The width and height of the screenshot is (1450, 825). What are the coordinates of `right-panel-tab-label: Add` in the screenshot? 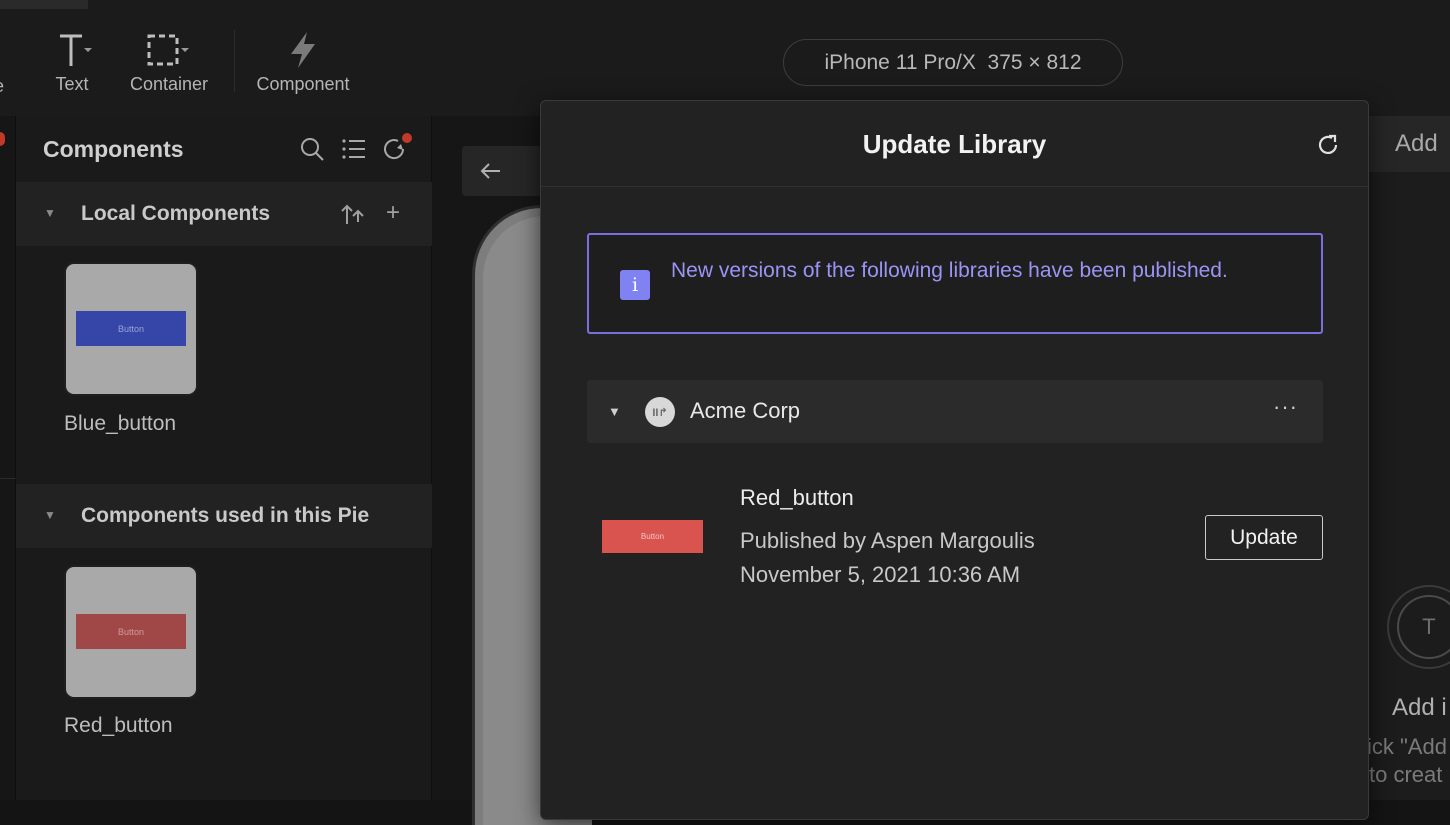 It's located at (1416, 144).